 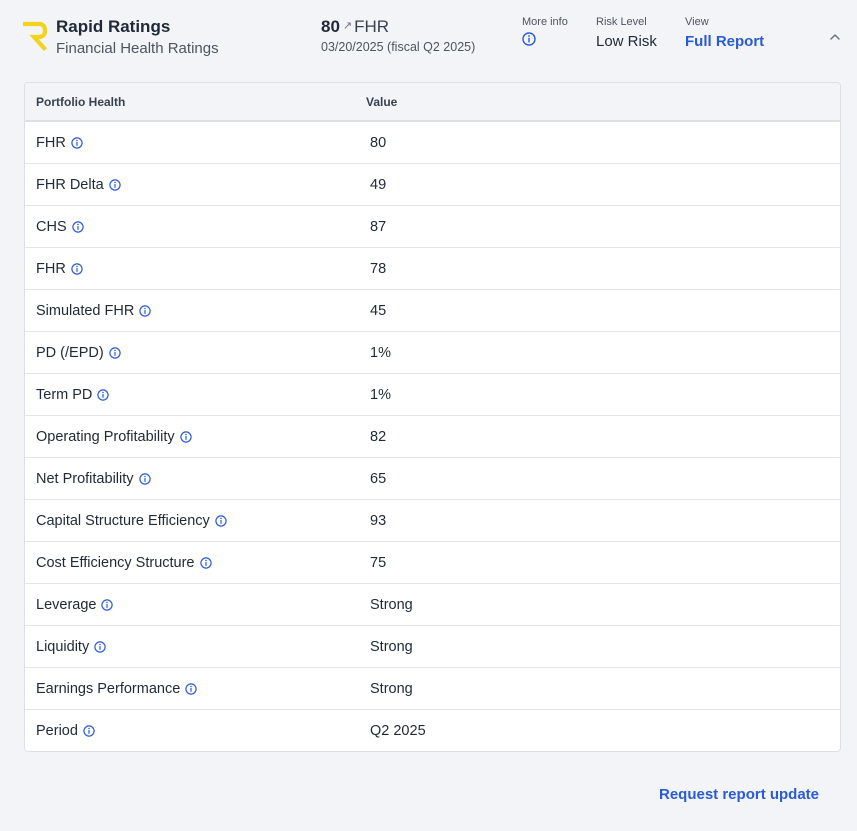 I want to click on brand-subtitle: Financial Health Ratings, so click(x=137, y=48).